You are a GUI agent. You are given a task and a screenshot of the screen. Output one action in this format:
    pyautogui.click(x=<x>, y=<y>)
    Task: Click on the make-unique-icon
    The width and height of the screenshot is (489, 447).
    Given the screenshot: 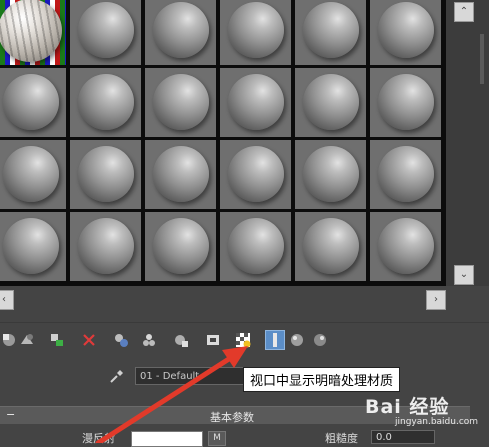 What is the action you would take?
    pyautogui.click(x=121, y=340)
    